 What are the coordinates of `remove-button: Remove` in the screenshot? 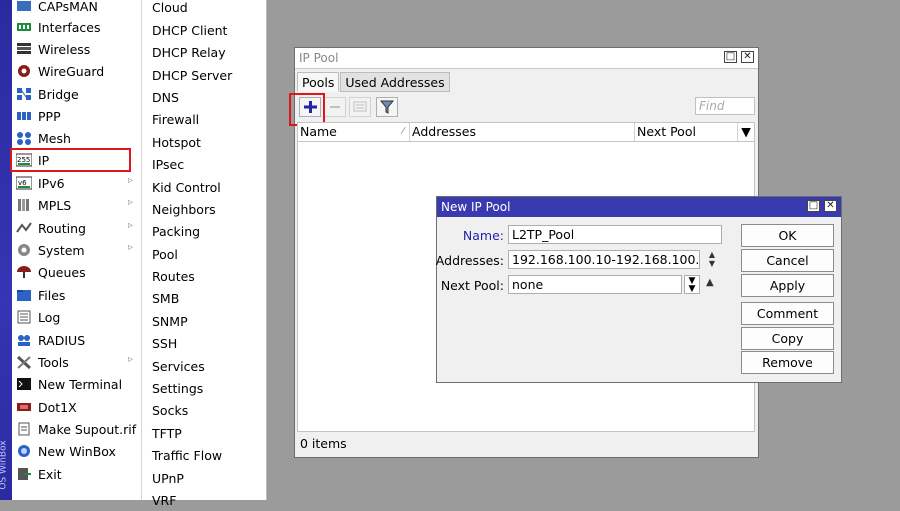 It's located at (787, 362).